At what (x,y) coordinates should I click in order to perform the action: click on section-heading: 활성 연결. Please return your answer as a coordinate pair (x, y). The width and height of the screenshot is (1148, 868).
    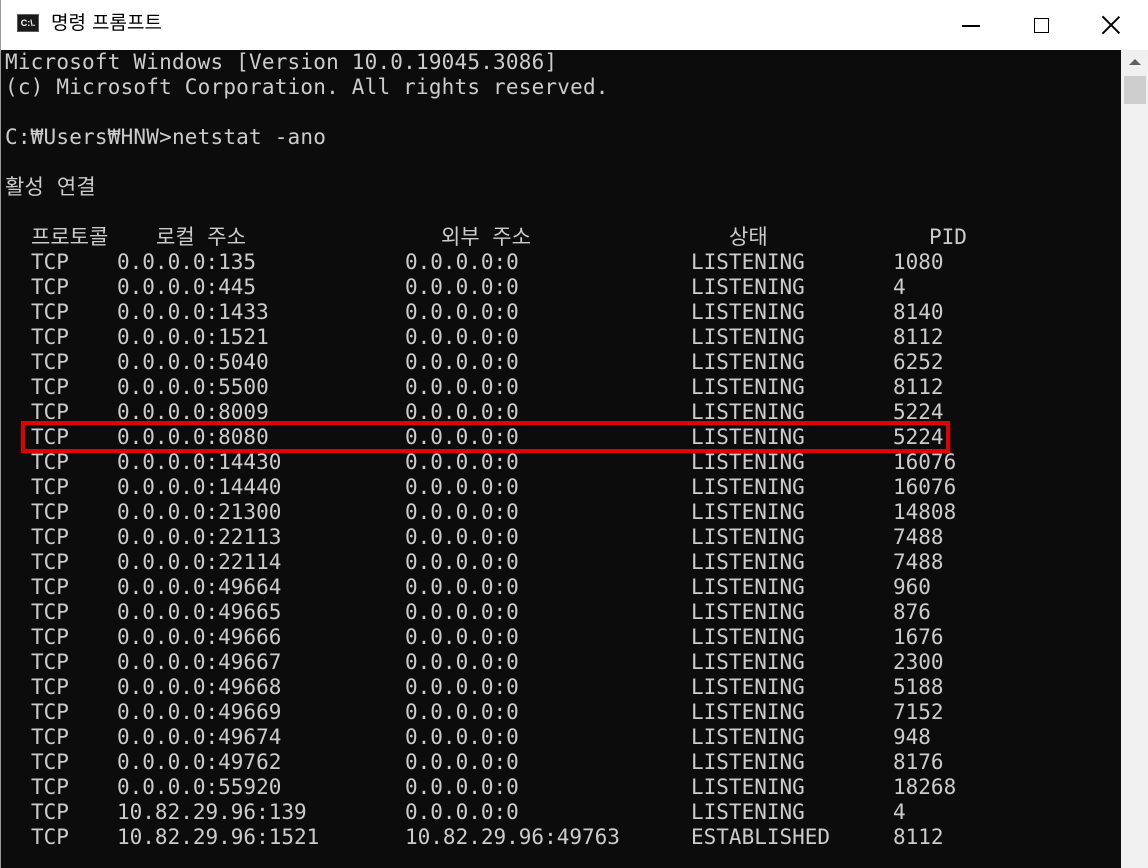
    Looking at the image, I should click on (50, 187).